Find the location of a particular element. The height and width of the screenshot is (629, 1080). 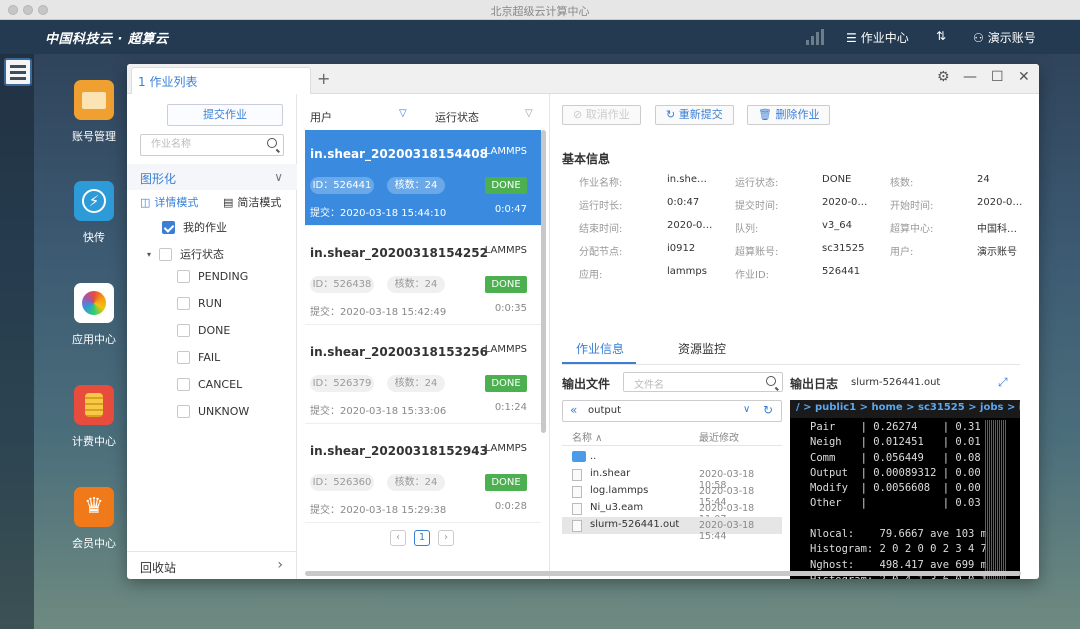

file-row: log.lammps 2020-03-18 15:44 is located at coordinates (672, 495).